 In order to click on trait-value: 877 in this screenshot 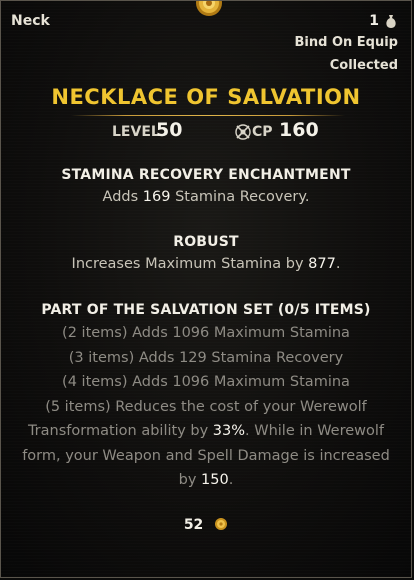, I will do `click(322, 264)`.